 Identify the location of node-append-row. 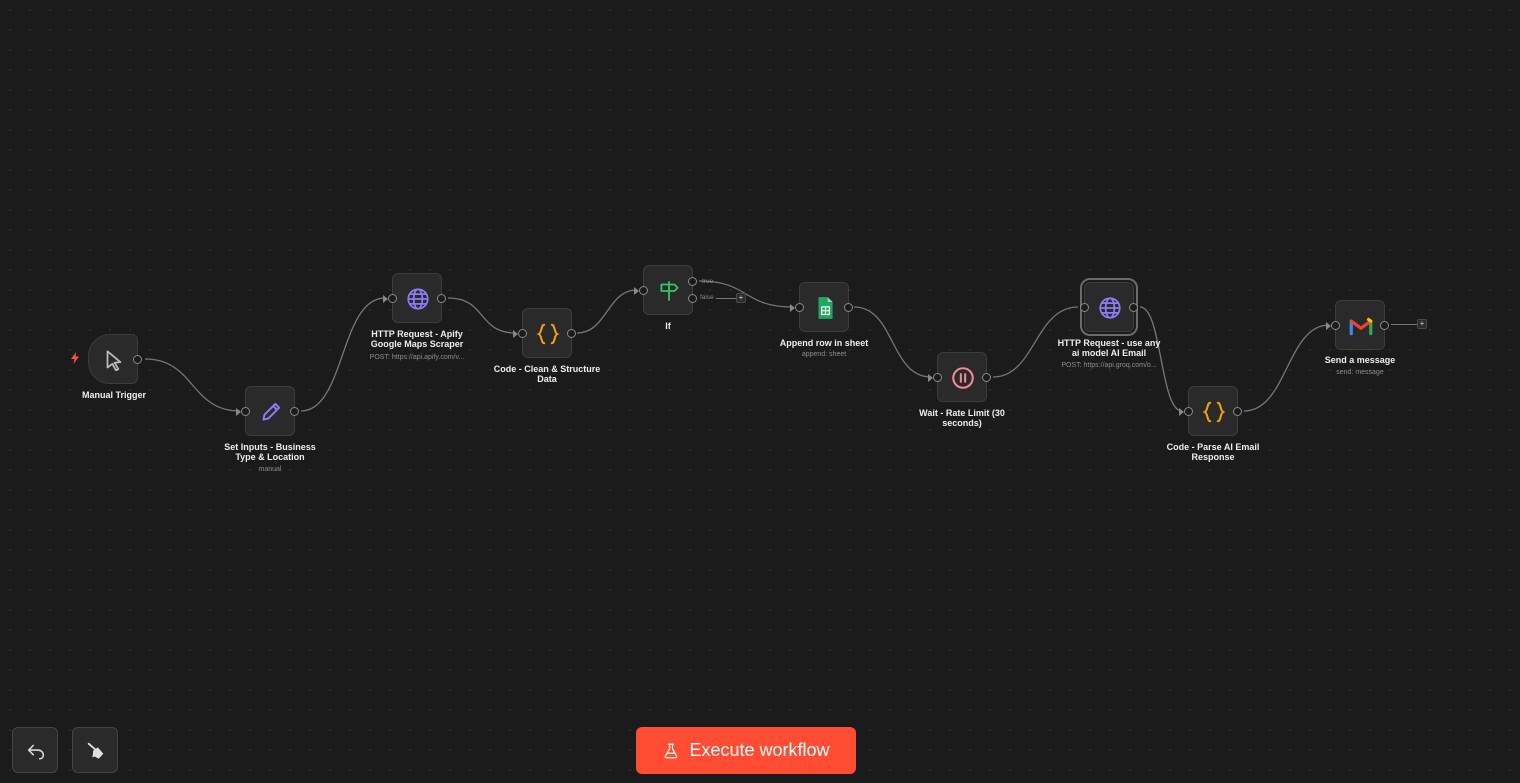
(821, 307).